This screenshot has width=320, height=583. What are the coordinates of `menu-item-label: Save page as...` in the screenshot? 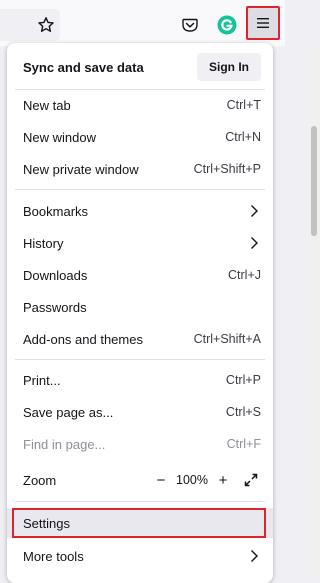 It's located at (68, 412).